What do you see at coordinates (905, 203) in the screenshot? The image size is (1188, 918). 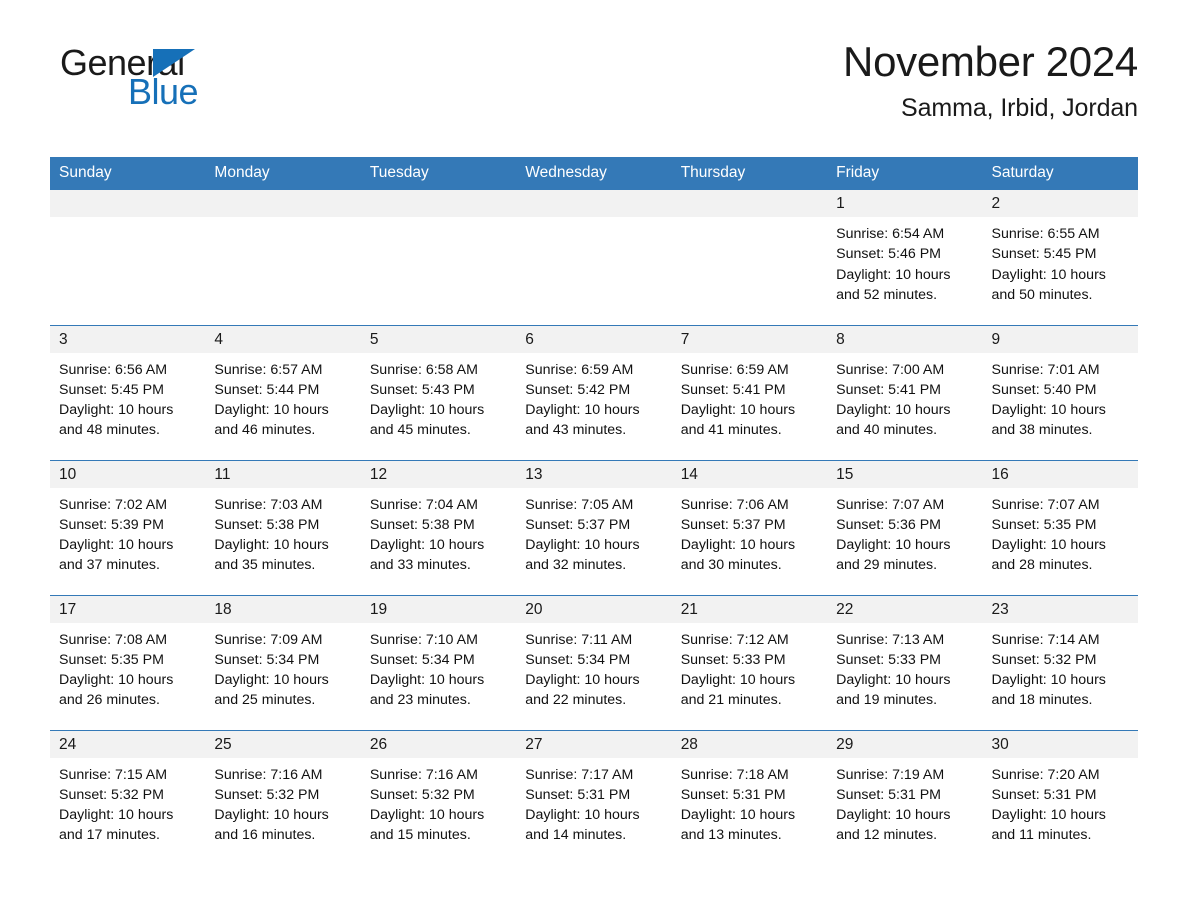 I see `day-number: 1` at bounding box center [905, 203].